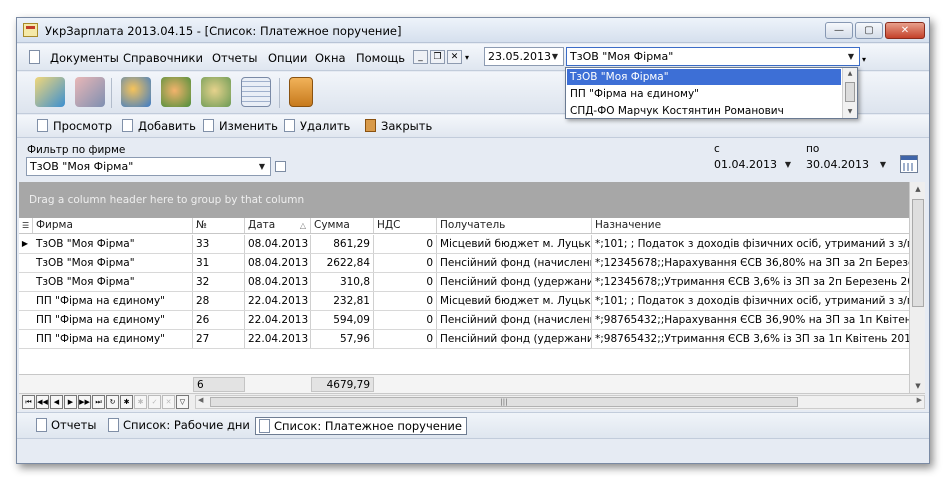 The width and height of the screenshot is (947, 477). Describe the element at coordinates (342, 244) in the screenshot. I see `cell-sum: 861,29` at that location.